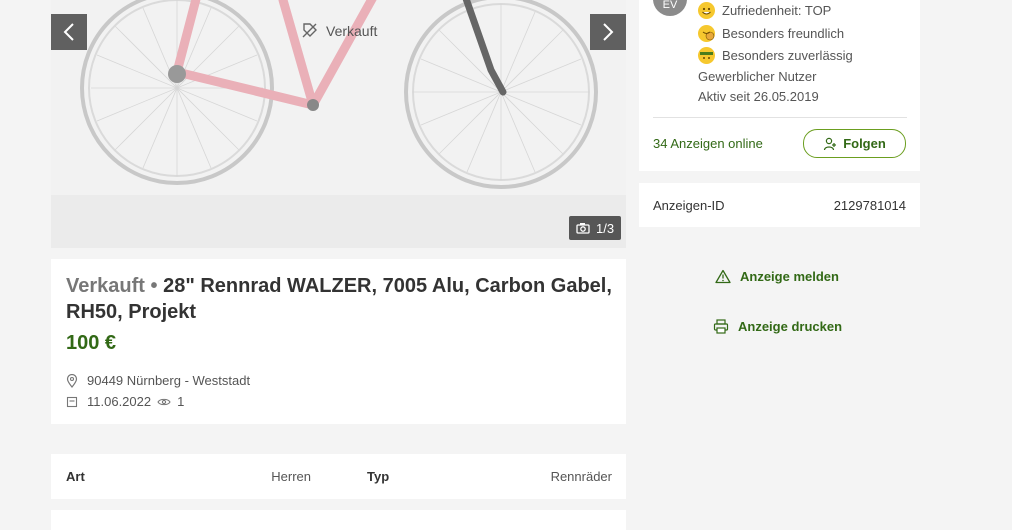  I want to click on chevron-right-icon, so click(608, 32).